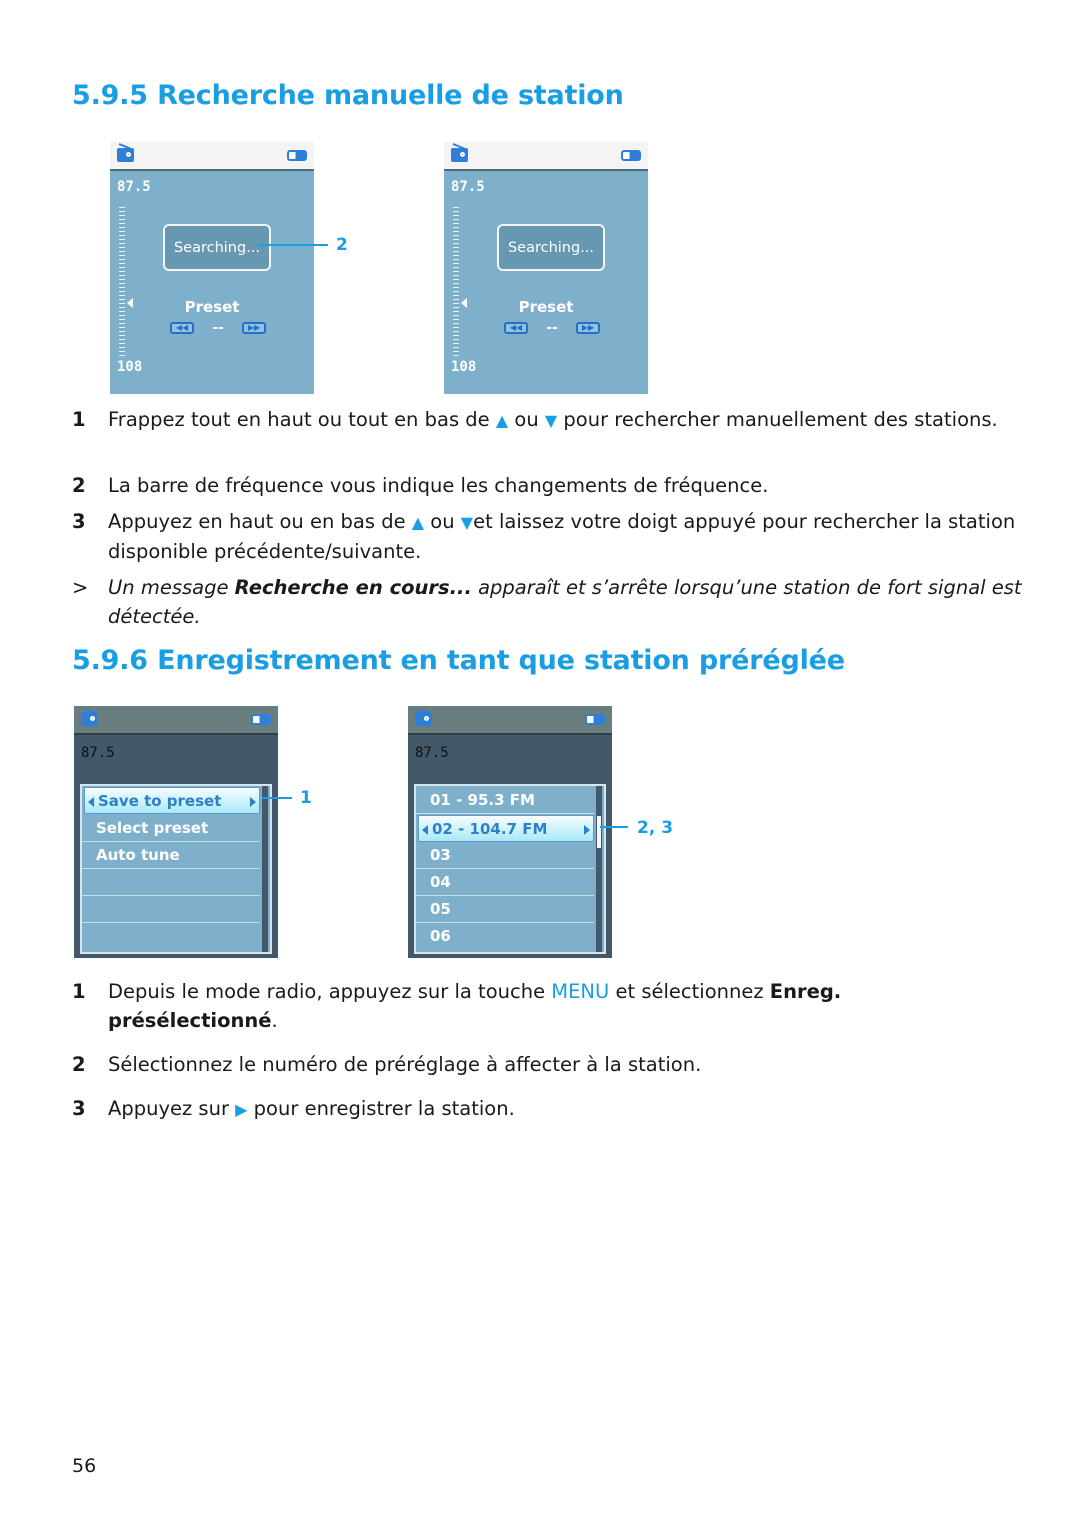 The height and width of the screenshot is (1527, 1080). I want to click on note-marker: >, so click(80, 587).